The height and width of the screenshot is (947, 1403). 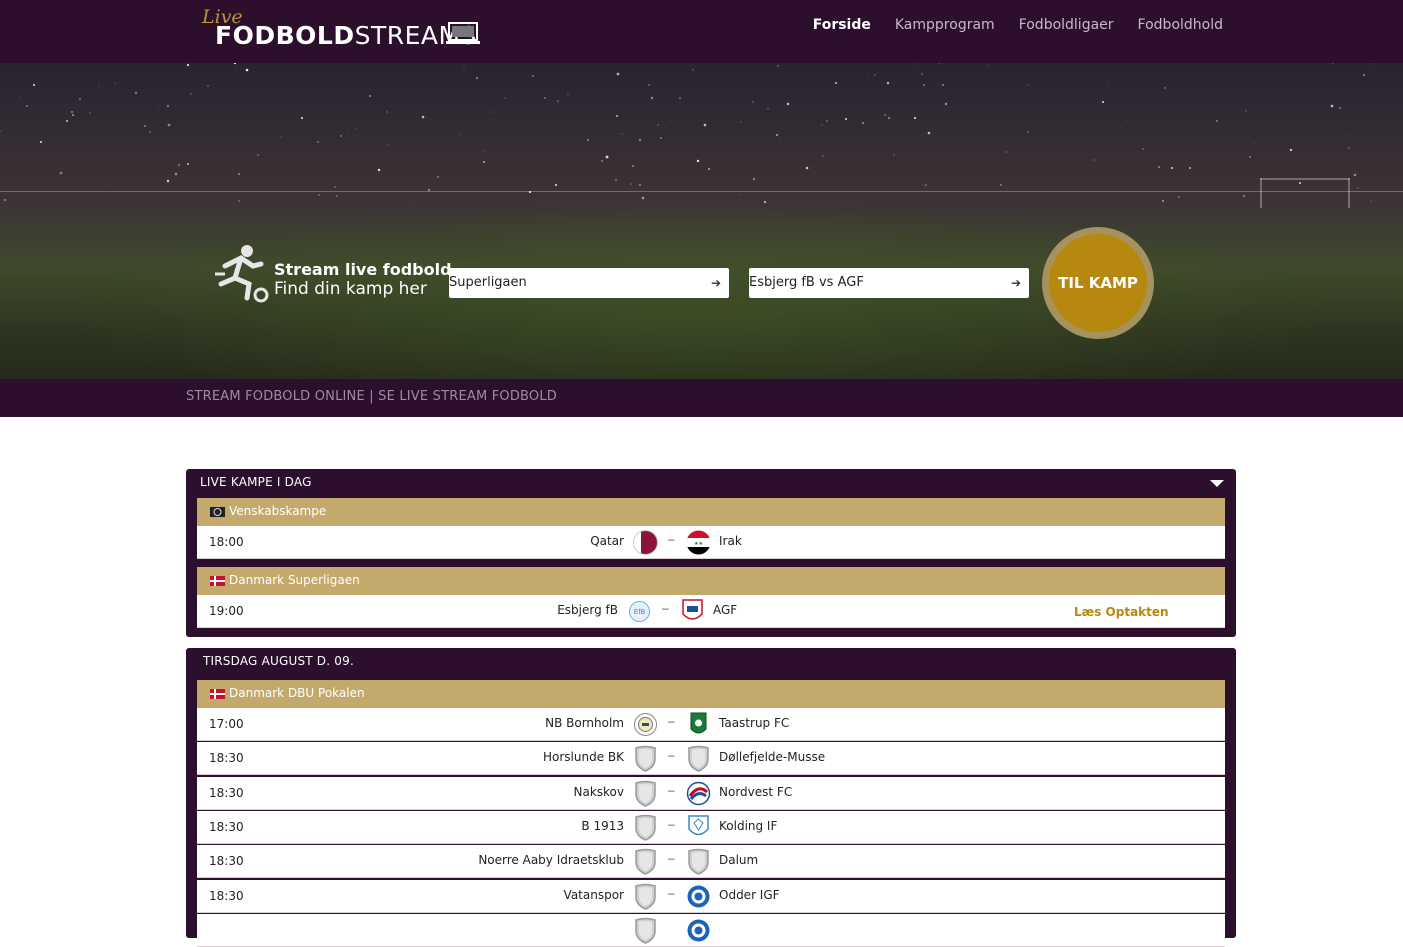 I want to click on qatar-flag-icon, so click(x=645, y=542).